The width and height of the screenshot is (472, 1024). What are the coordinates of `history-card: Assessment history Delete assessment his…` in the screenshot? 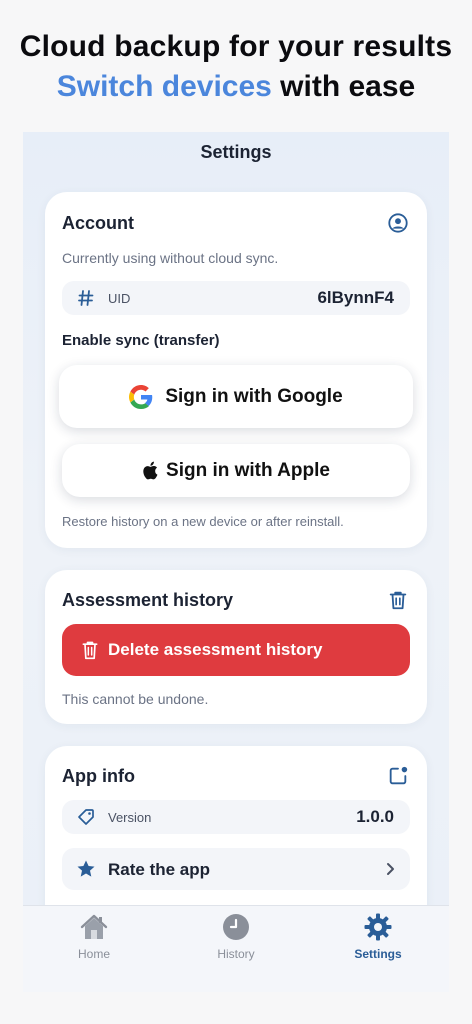 It's located at (236, 647).